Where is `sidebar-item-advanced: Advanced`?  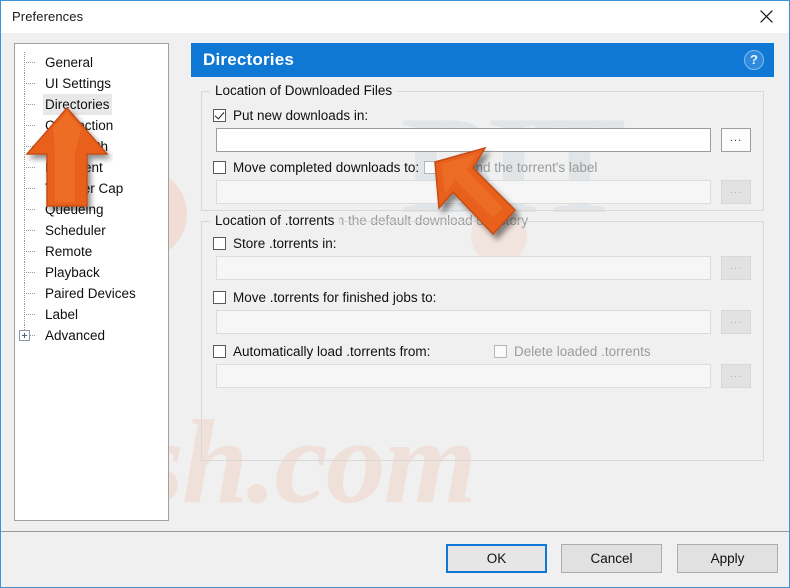 sidebar-item-advanced: Advanced is located at coordinates (91, 335).